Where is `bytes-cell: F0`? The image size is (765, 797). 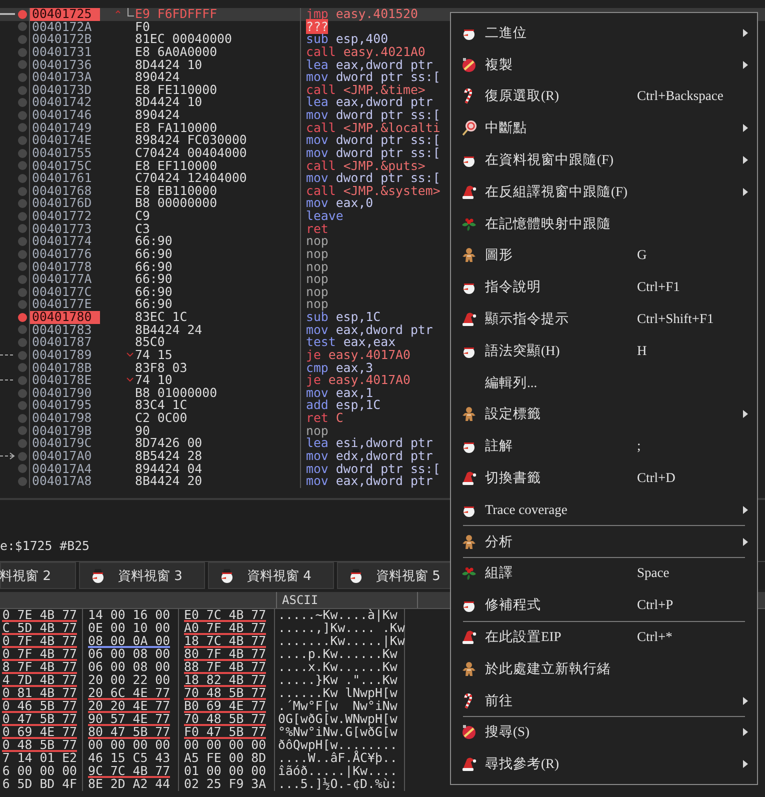
bytes-cell: F0 is located at coordinates (142, 27).